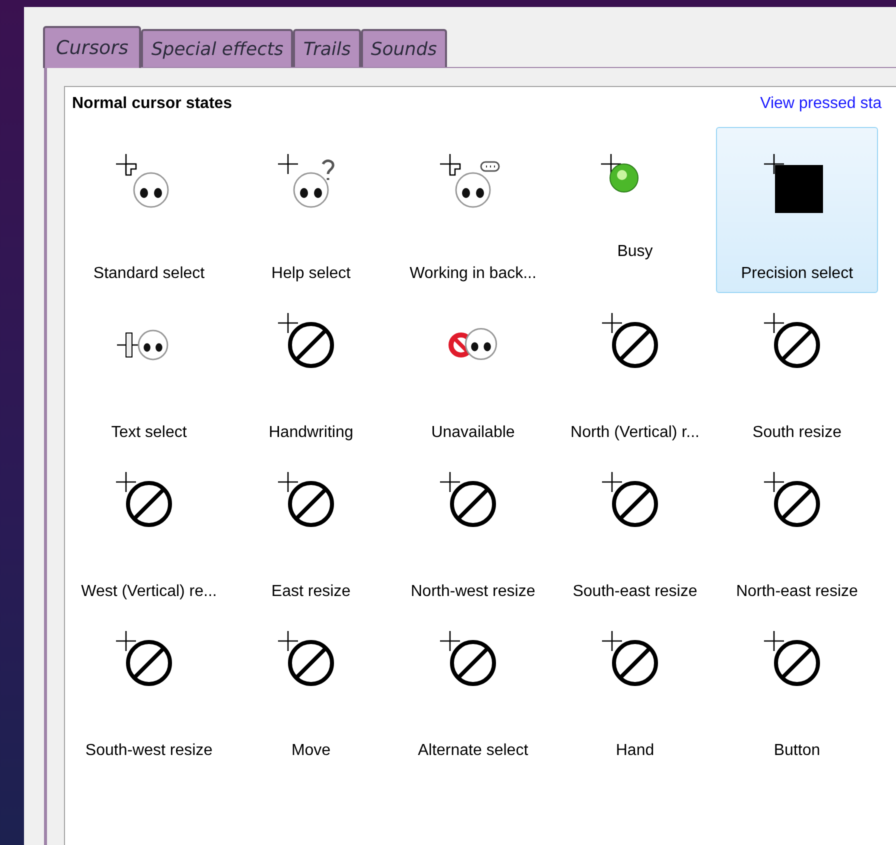  Describe the element at coordinates (797, 210) in the screenshot. I see `cursor-tile: Precision select` at that location.